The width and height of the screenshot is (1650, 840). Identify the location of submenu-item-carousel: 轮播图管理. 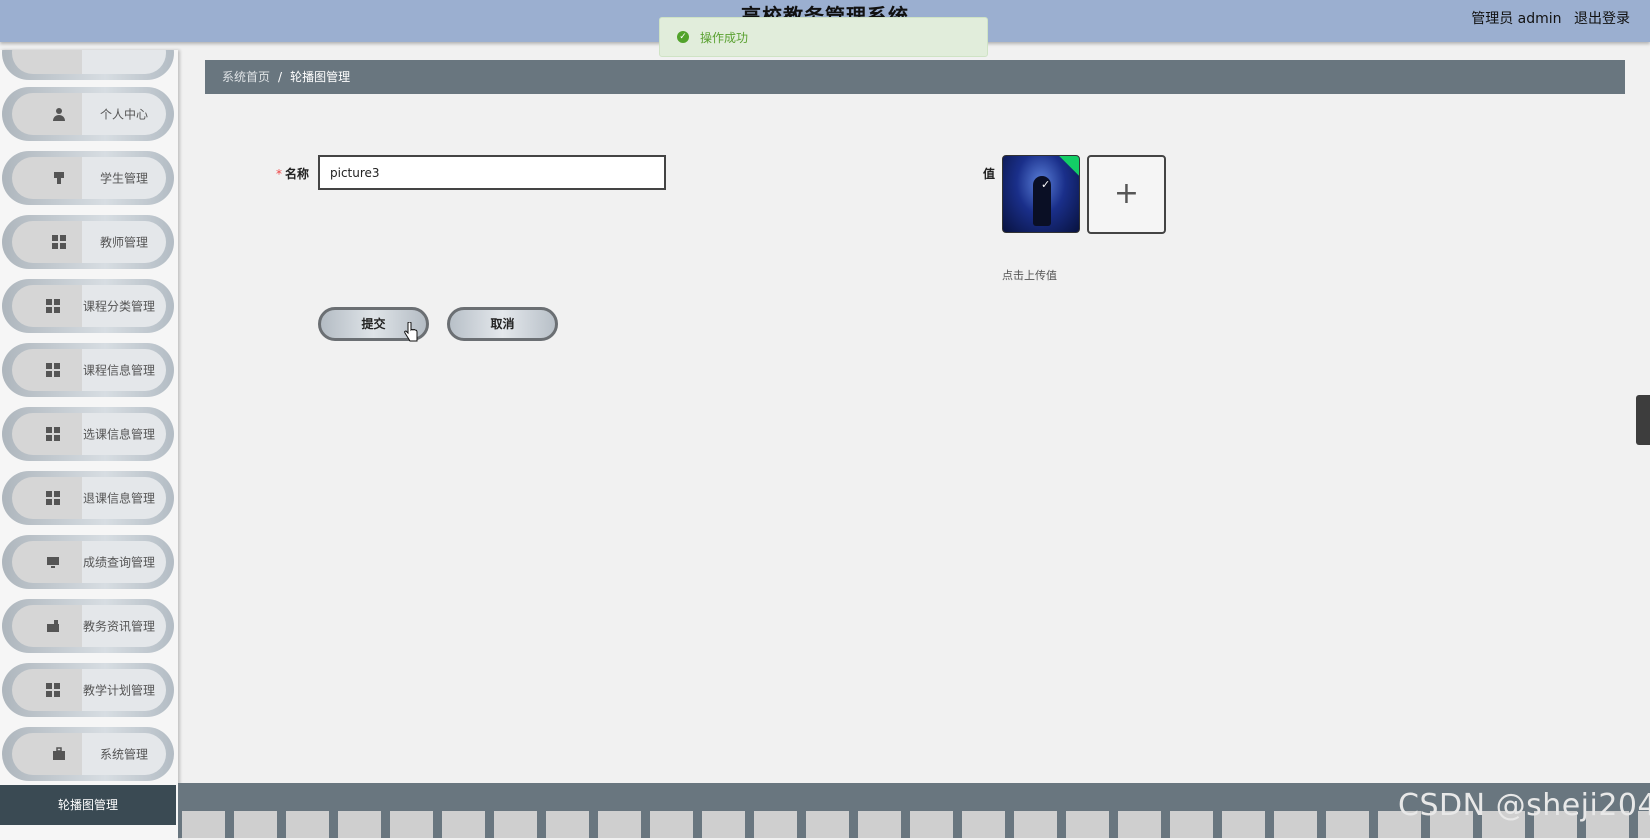
(88, 805).